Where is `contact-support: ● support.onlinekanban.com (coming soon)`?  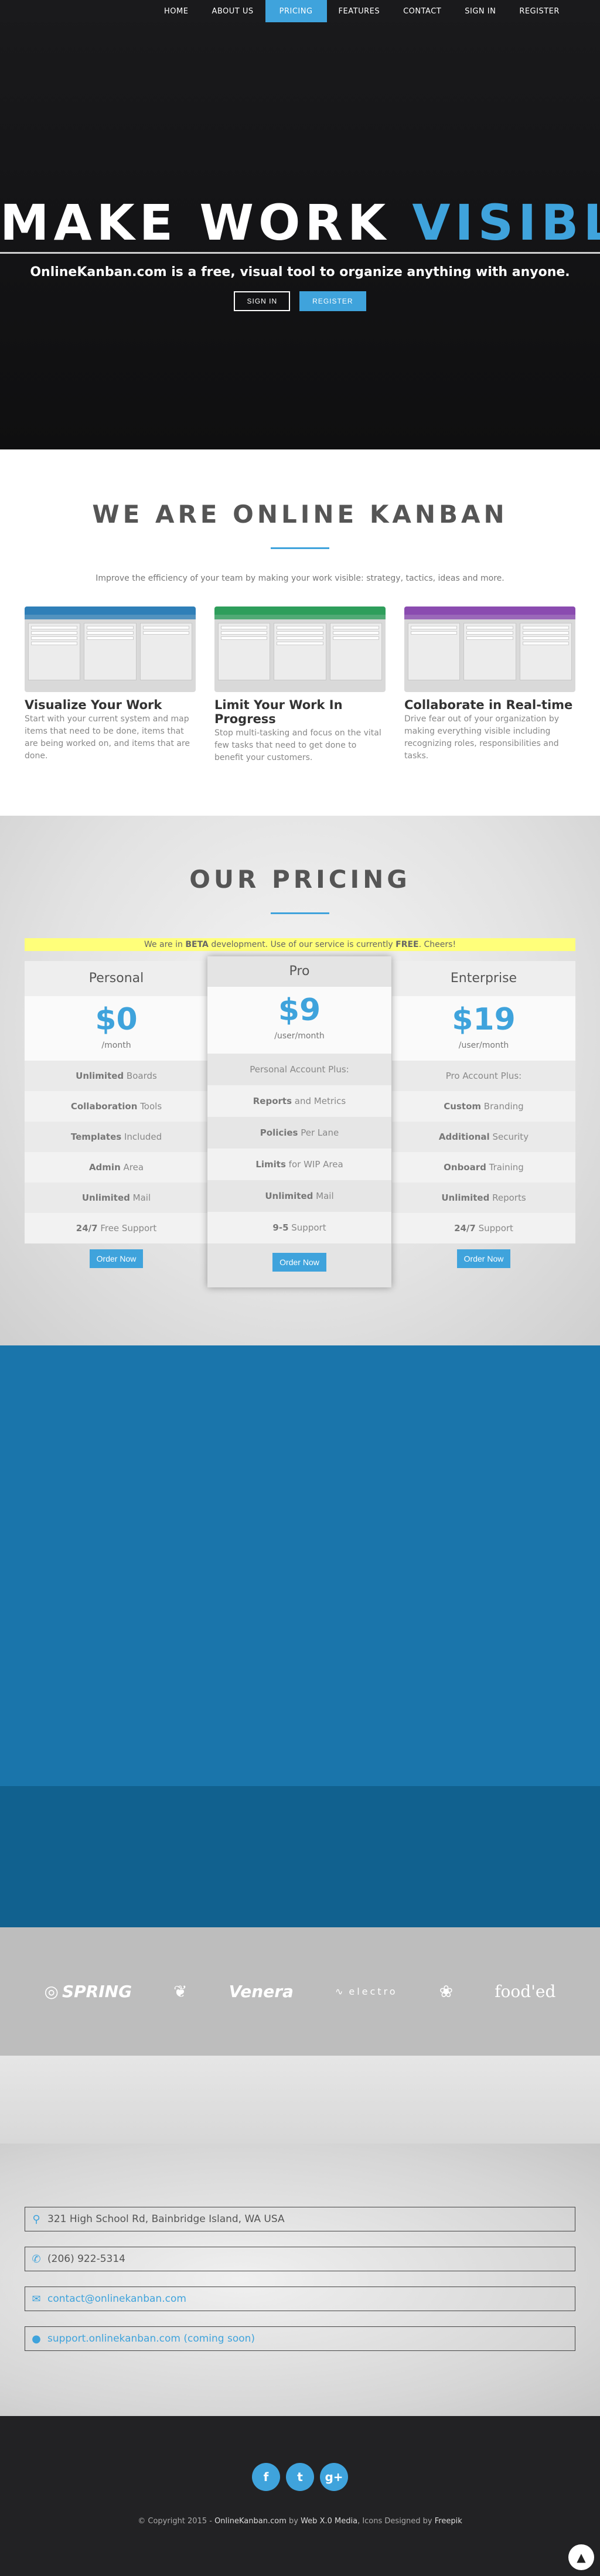 contact-support: ● support.onlinekanban.com (coming soon) is located at coordinates (300, 2338).